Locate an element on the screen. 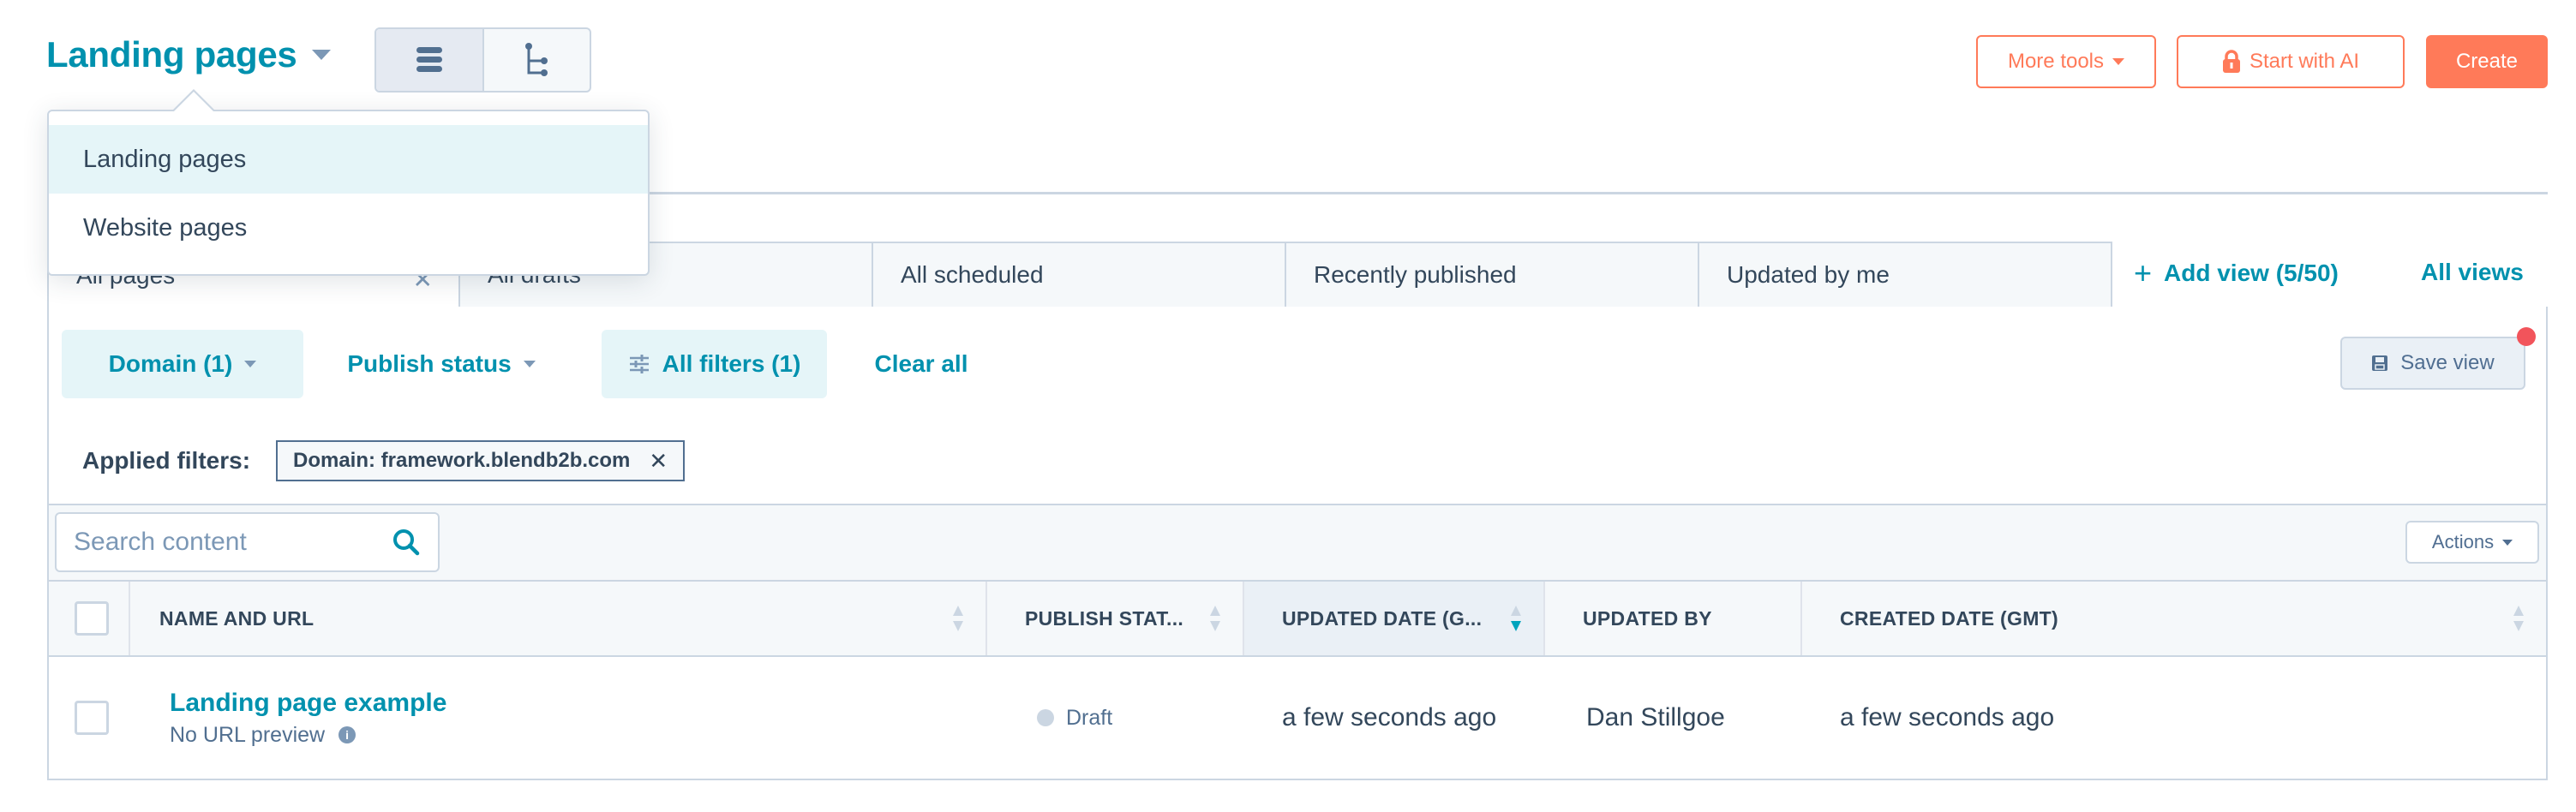 This screenshot has height=812, width=2576. search-icon is located at coordinates (406, 542).